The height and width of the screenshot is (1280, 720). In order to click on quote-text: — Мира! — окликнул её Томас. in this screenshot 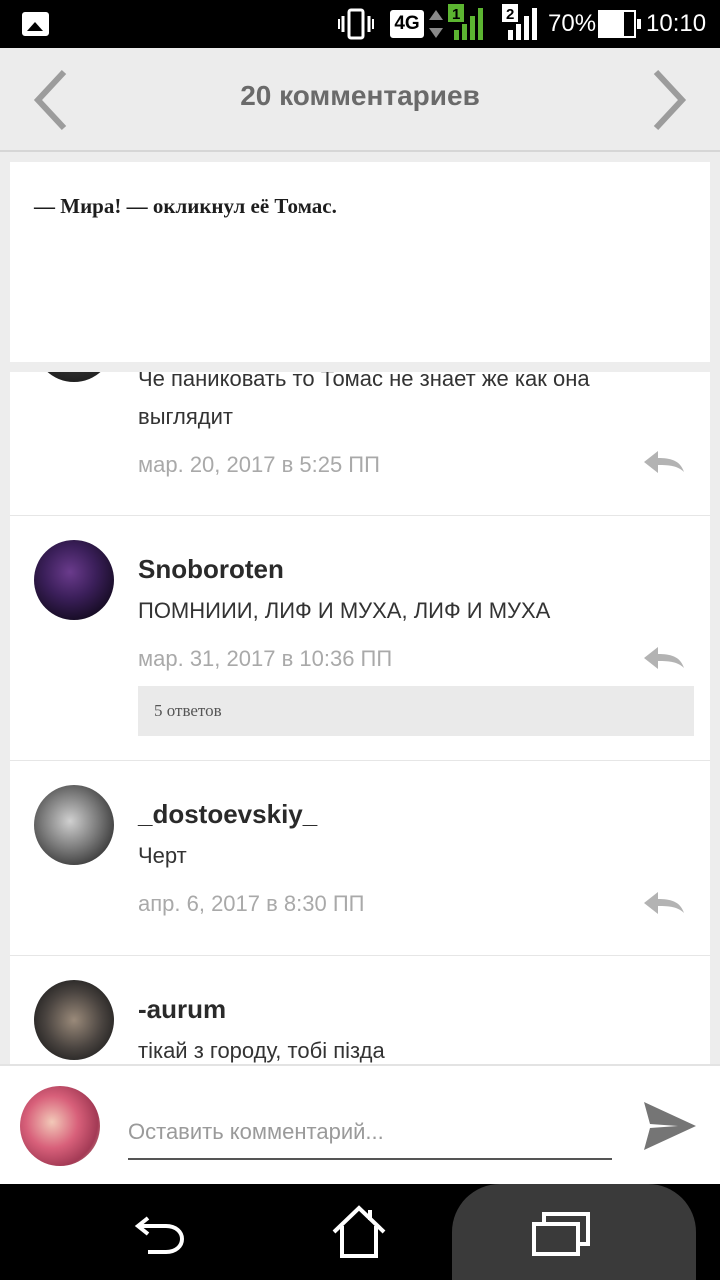, I will do `click(185, 206)`.